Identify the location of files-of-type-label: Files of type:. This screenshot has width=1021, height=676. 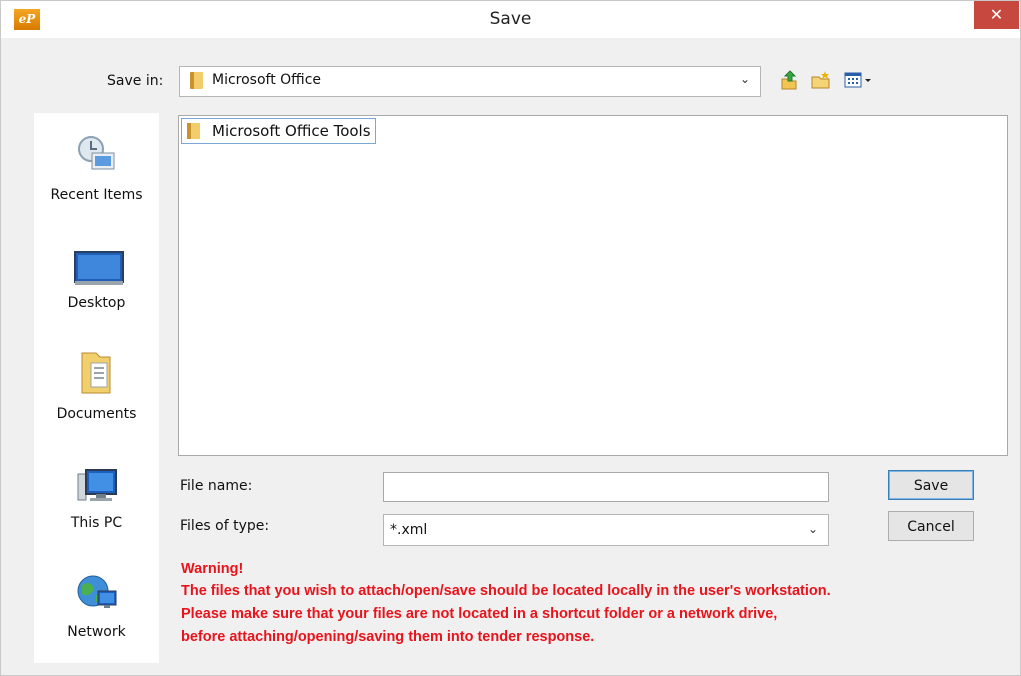
(225, 526).